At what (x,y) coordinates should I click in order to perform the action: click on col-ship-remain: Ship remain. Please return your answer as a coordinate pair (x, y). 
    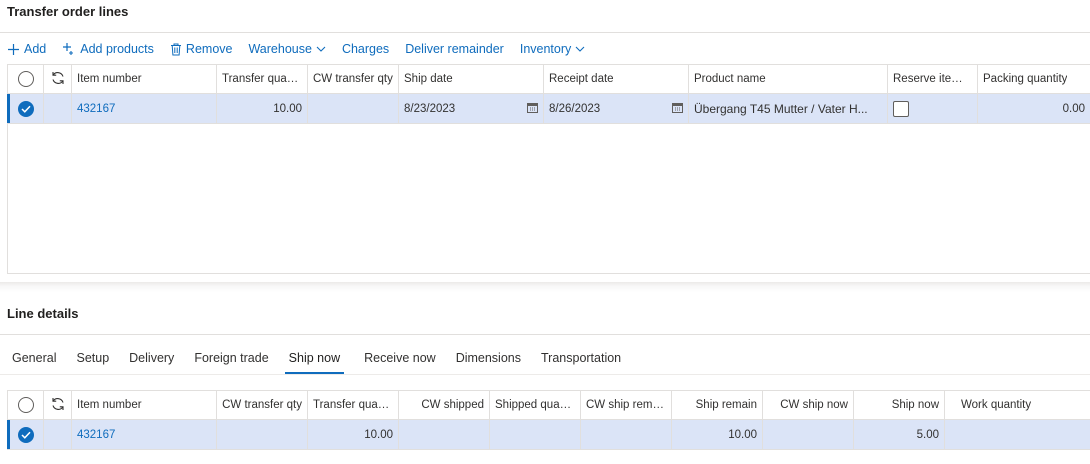
    Looking at the image, I should click on (717, 405).